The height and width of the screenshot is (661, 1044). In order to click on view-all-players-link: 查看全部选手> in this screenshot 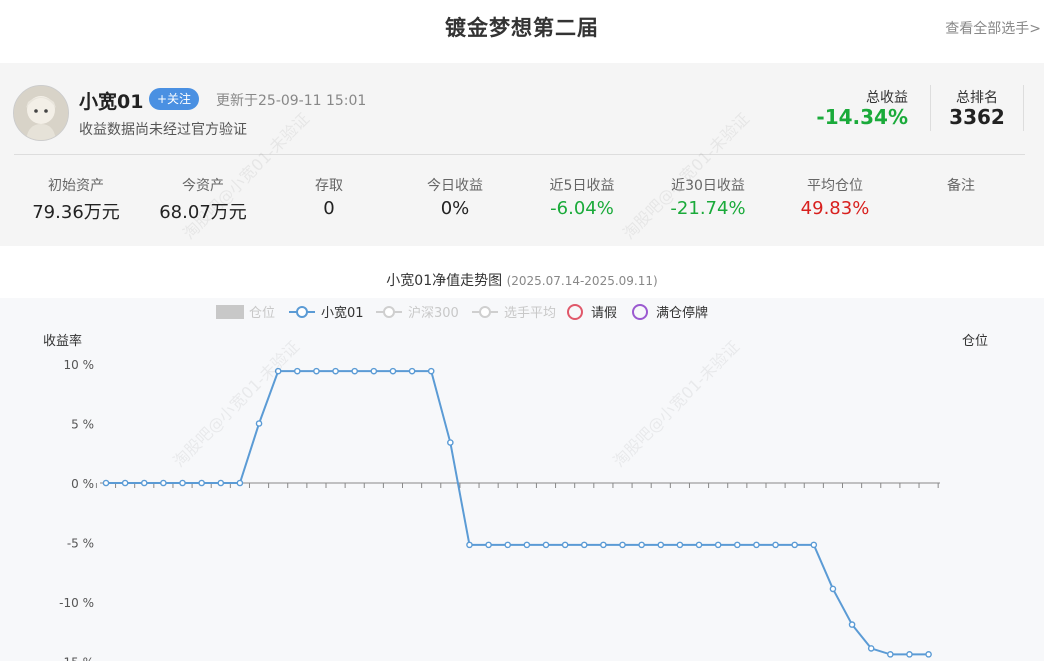, I will do `click(993, 28)`.